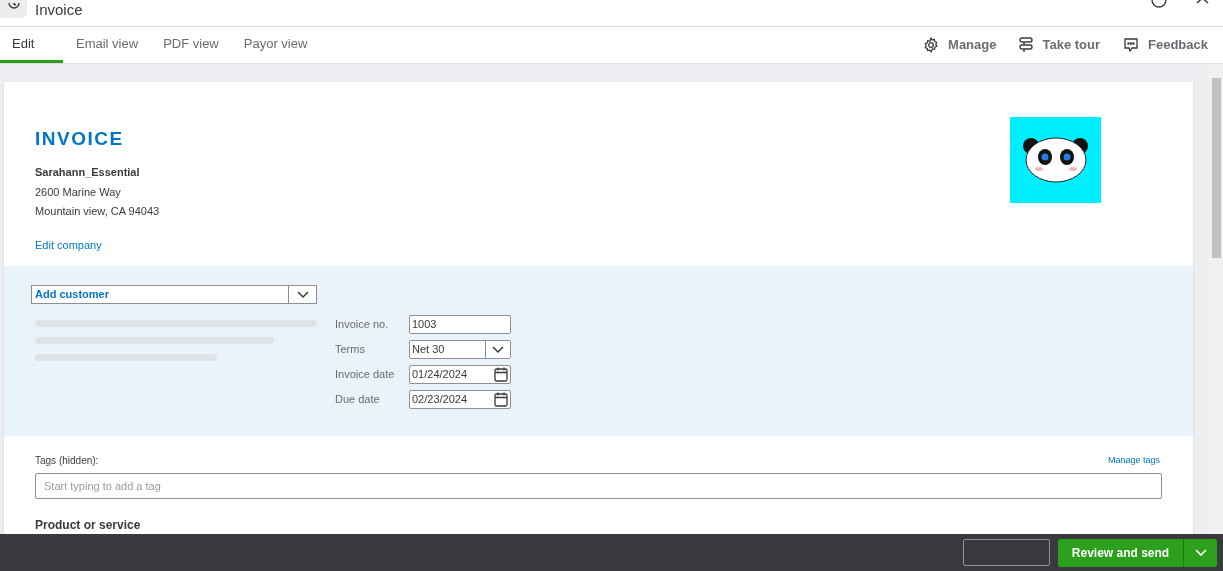 The image size is (1223, 571). What do you see at coordinates (931, 45) in the screenshot?
I see `settings-icon` at bounding box center [931, 45].